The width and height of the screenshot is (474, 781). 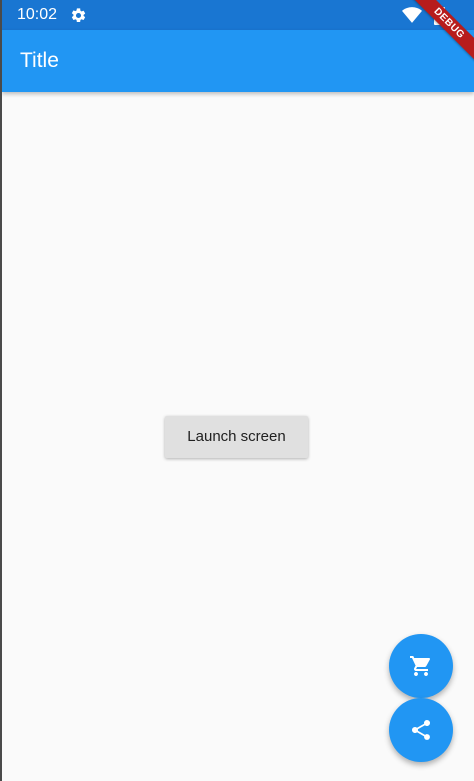 I want to click on battery-icon, so click(x=439, y=15).